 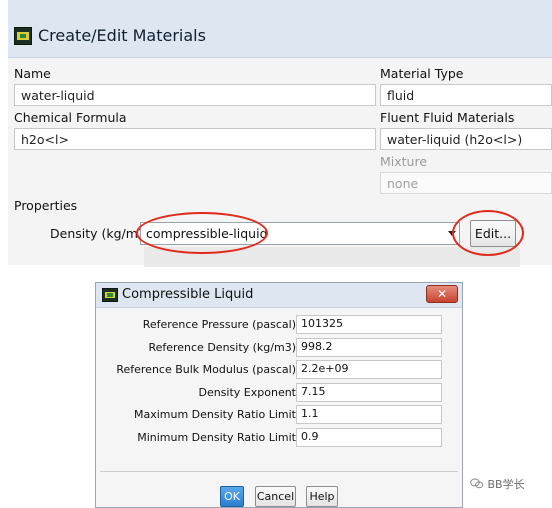 What do you see at coordinates (275, 496) in the screenshot?
I see `cancel-button: Cancel` at bounding box center [275, 496].